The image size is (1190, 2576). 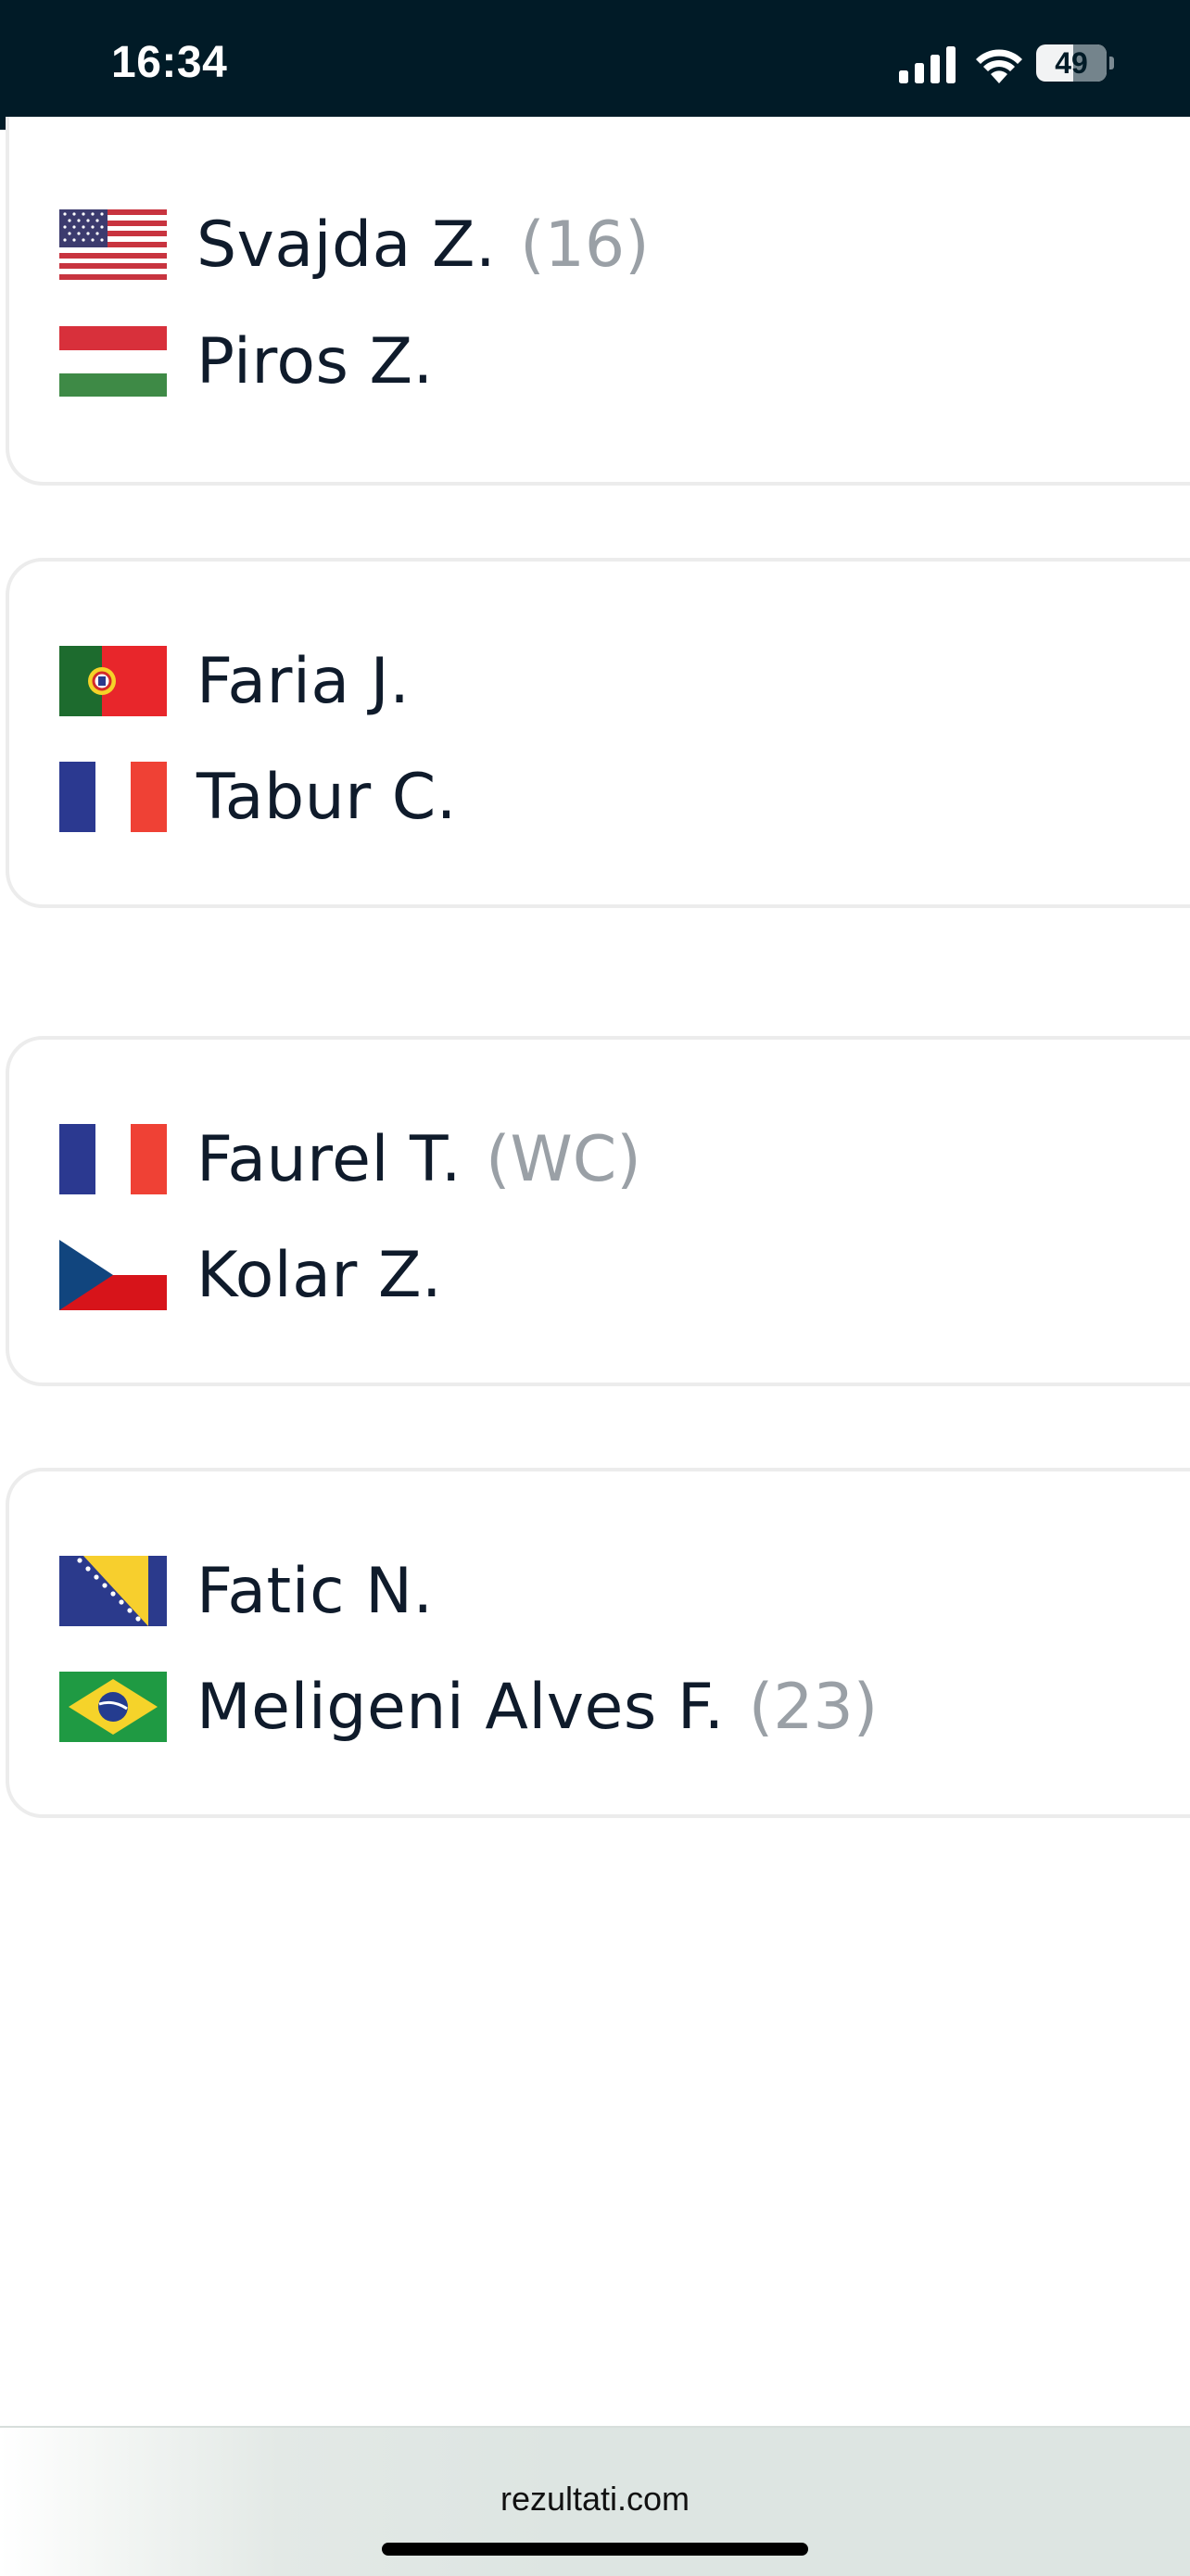 What do you see at coordinates (303, 681) in the screenshot?
I see `player-name: Faria J.` at bounding box center [303, 681].